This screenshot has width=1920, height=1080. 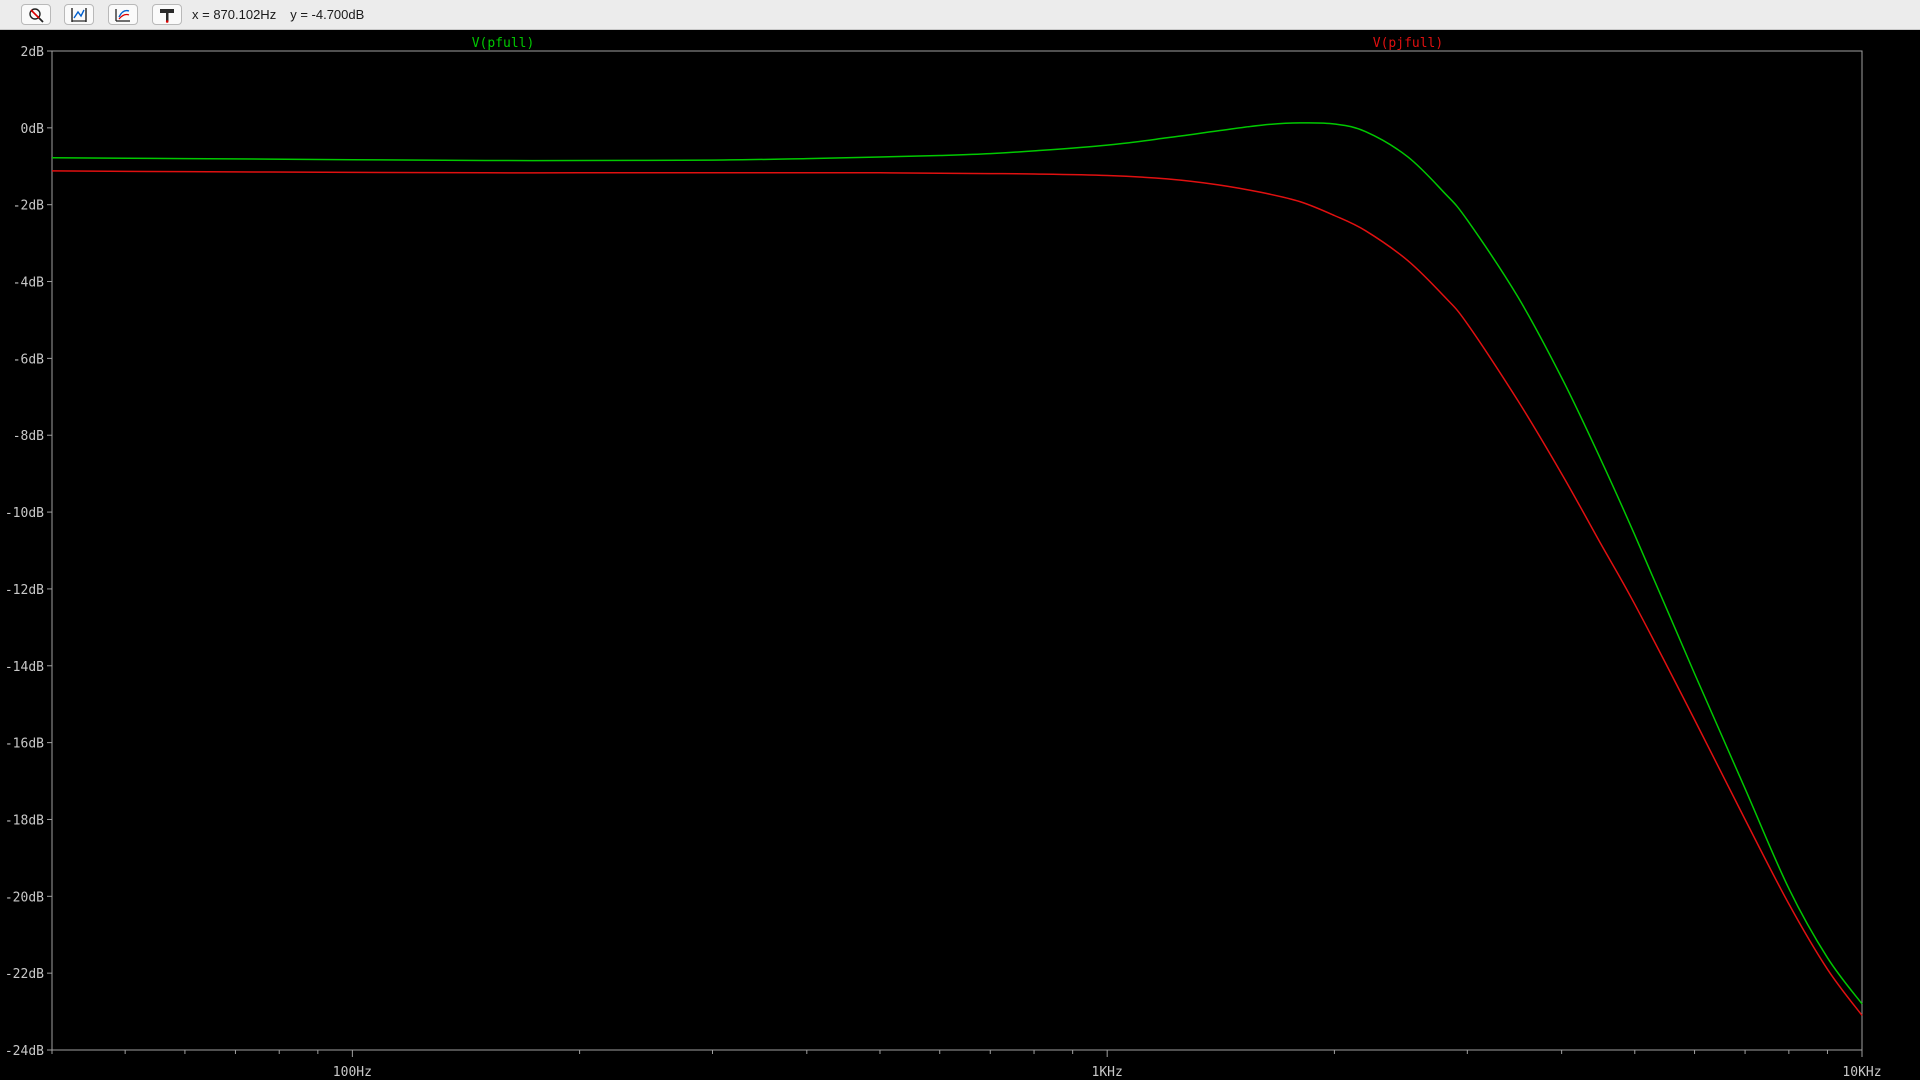 I want to click on probe-button, so click(x=167, y=14).